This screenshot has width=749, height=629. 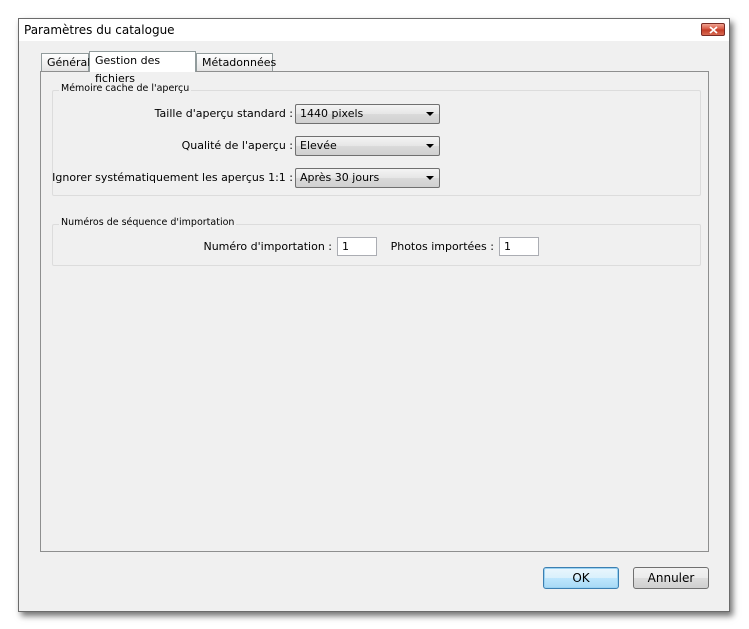 I want to click on preview-quality-label: Qualité de l'aperçu :, so click(x=237, y=145).